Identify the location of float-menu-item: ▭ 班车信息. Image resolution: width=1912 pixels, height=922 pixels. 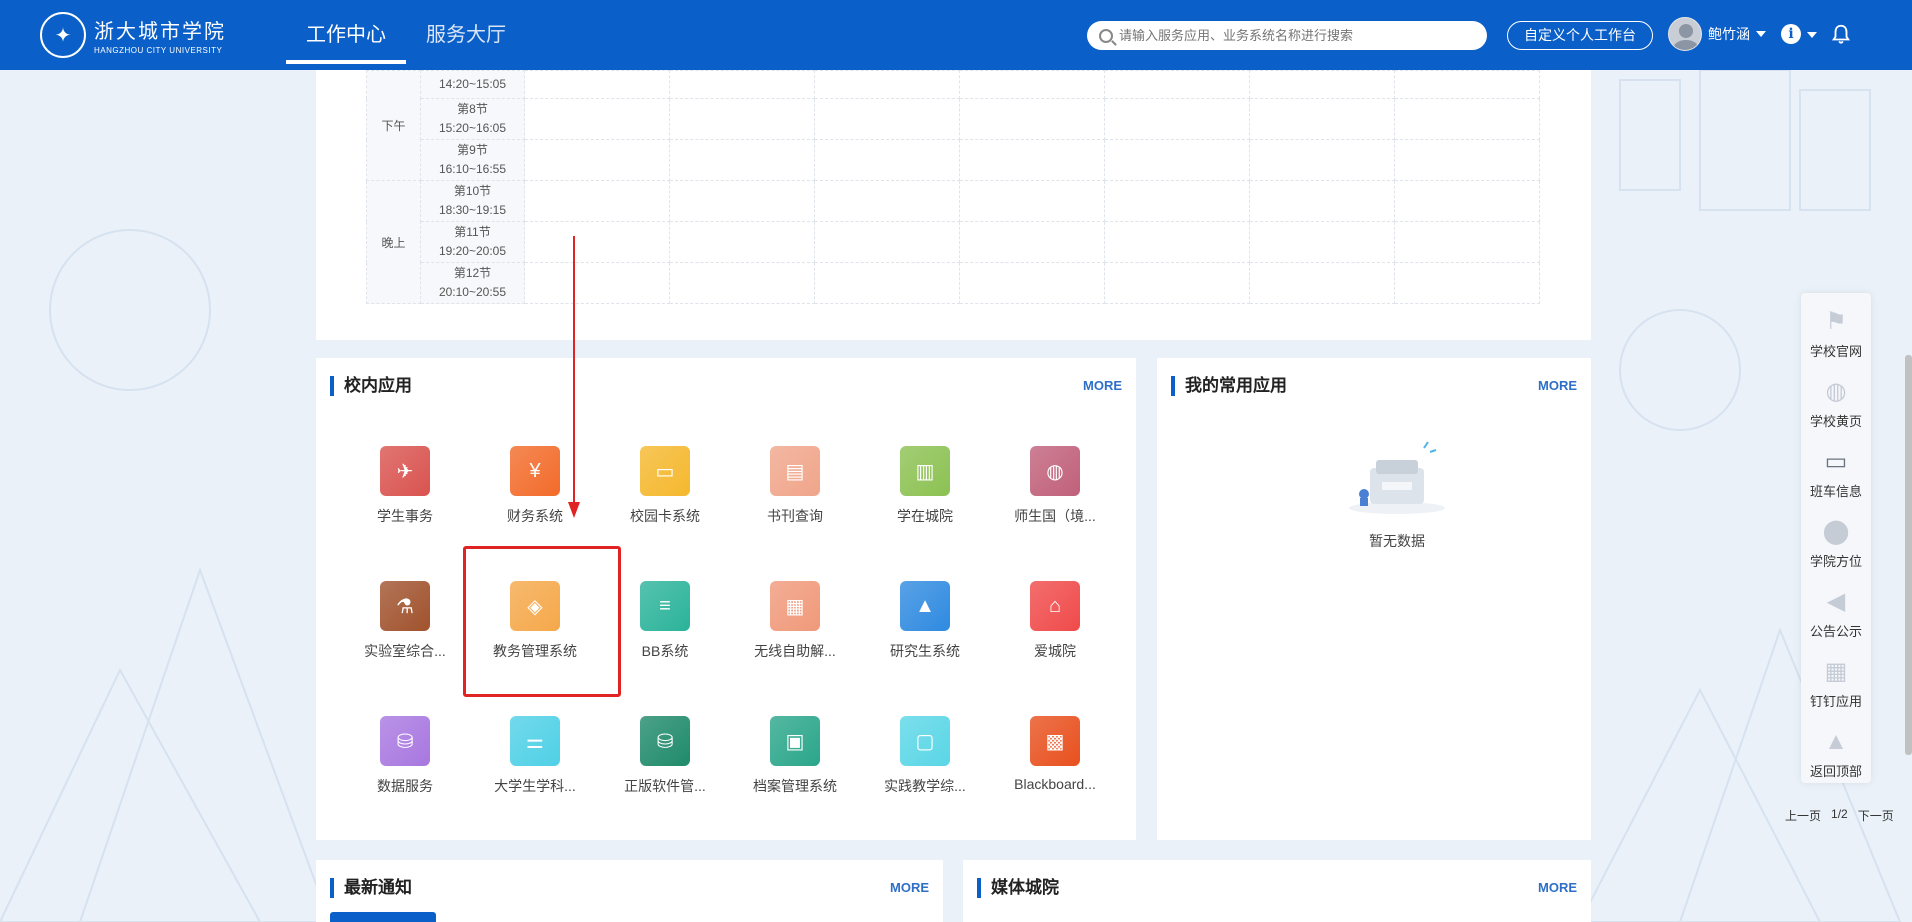
(1836, 468).